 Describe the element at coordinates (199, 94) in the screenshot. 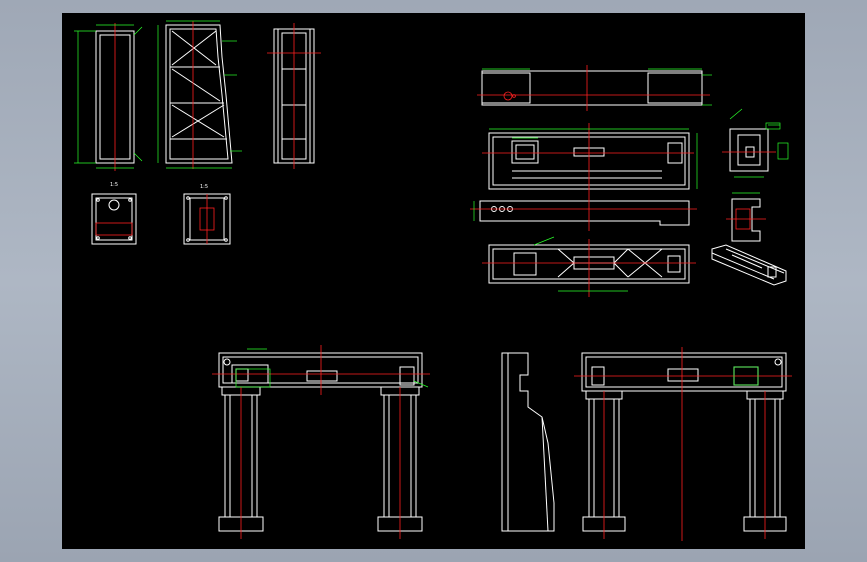

I see `column-side-view` at that location.